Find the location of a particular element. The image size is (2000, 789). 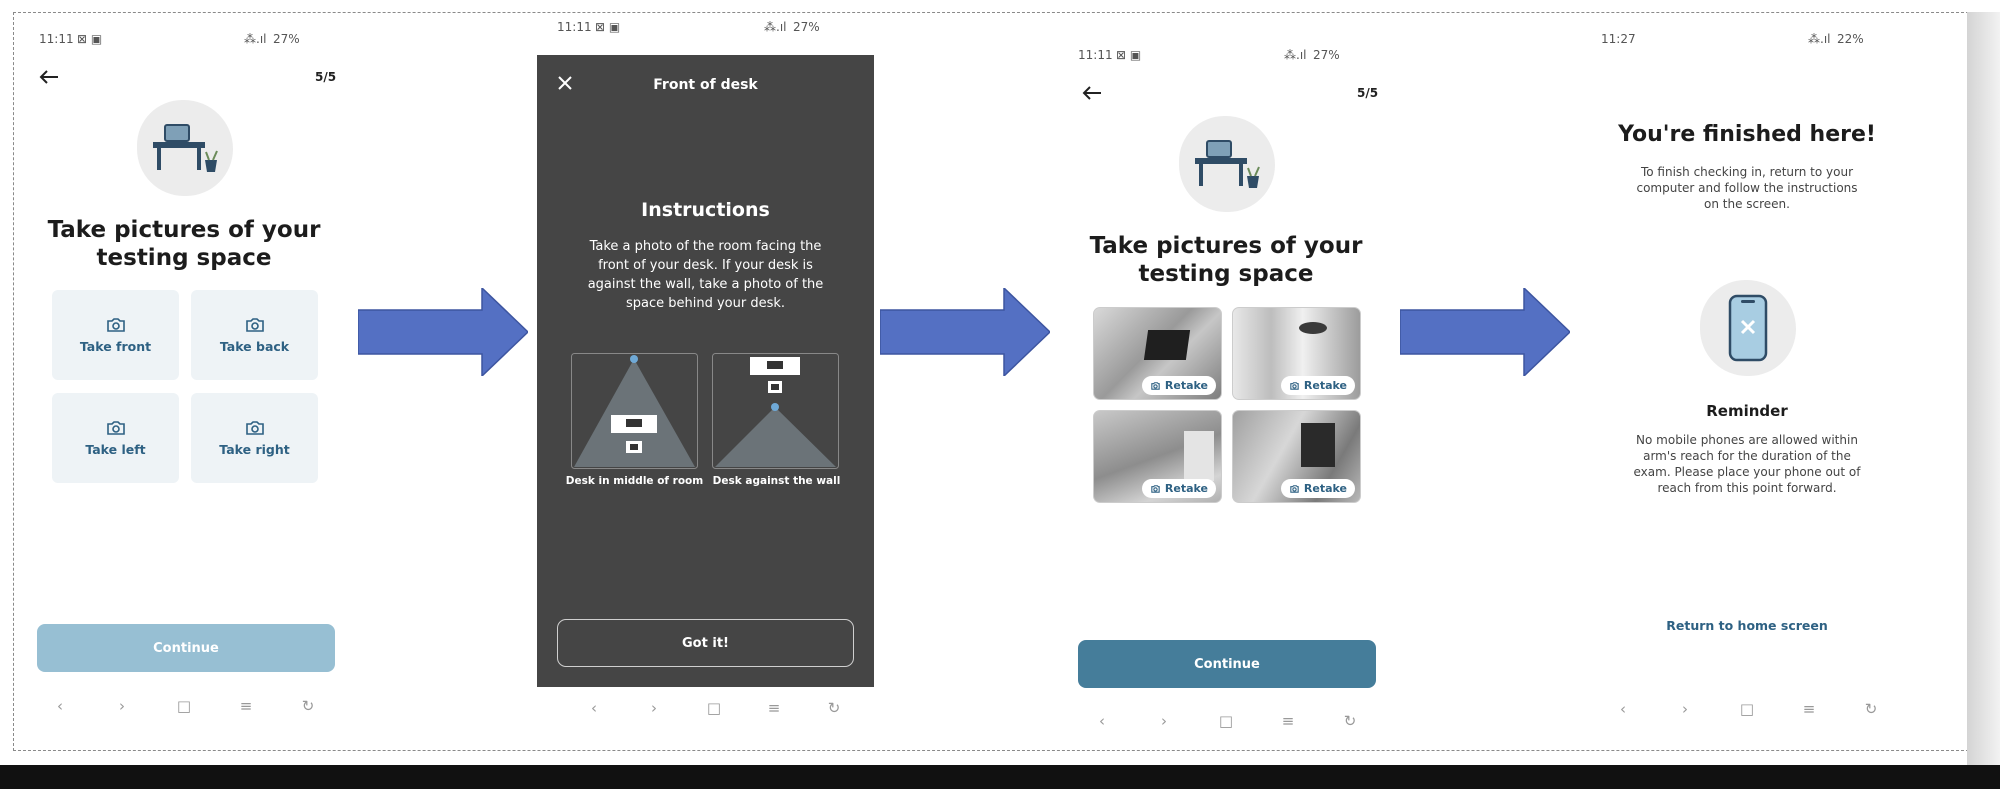

lamp-shape is located at coordinates (1313, 328).